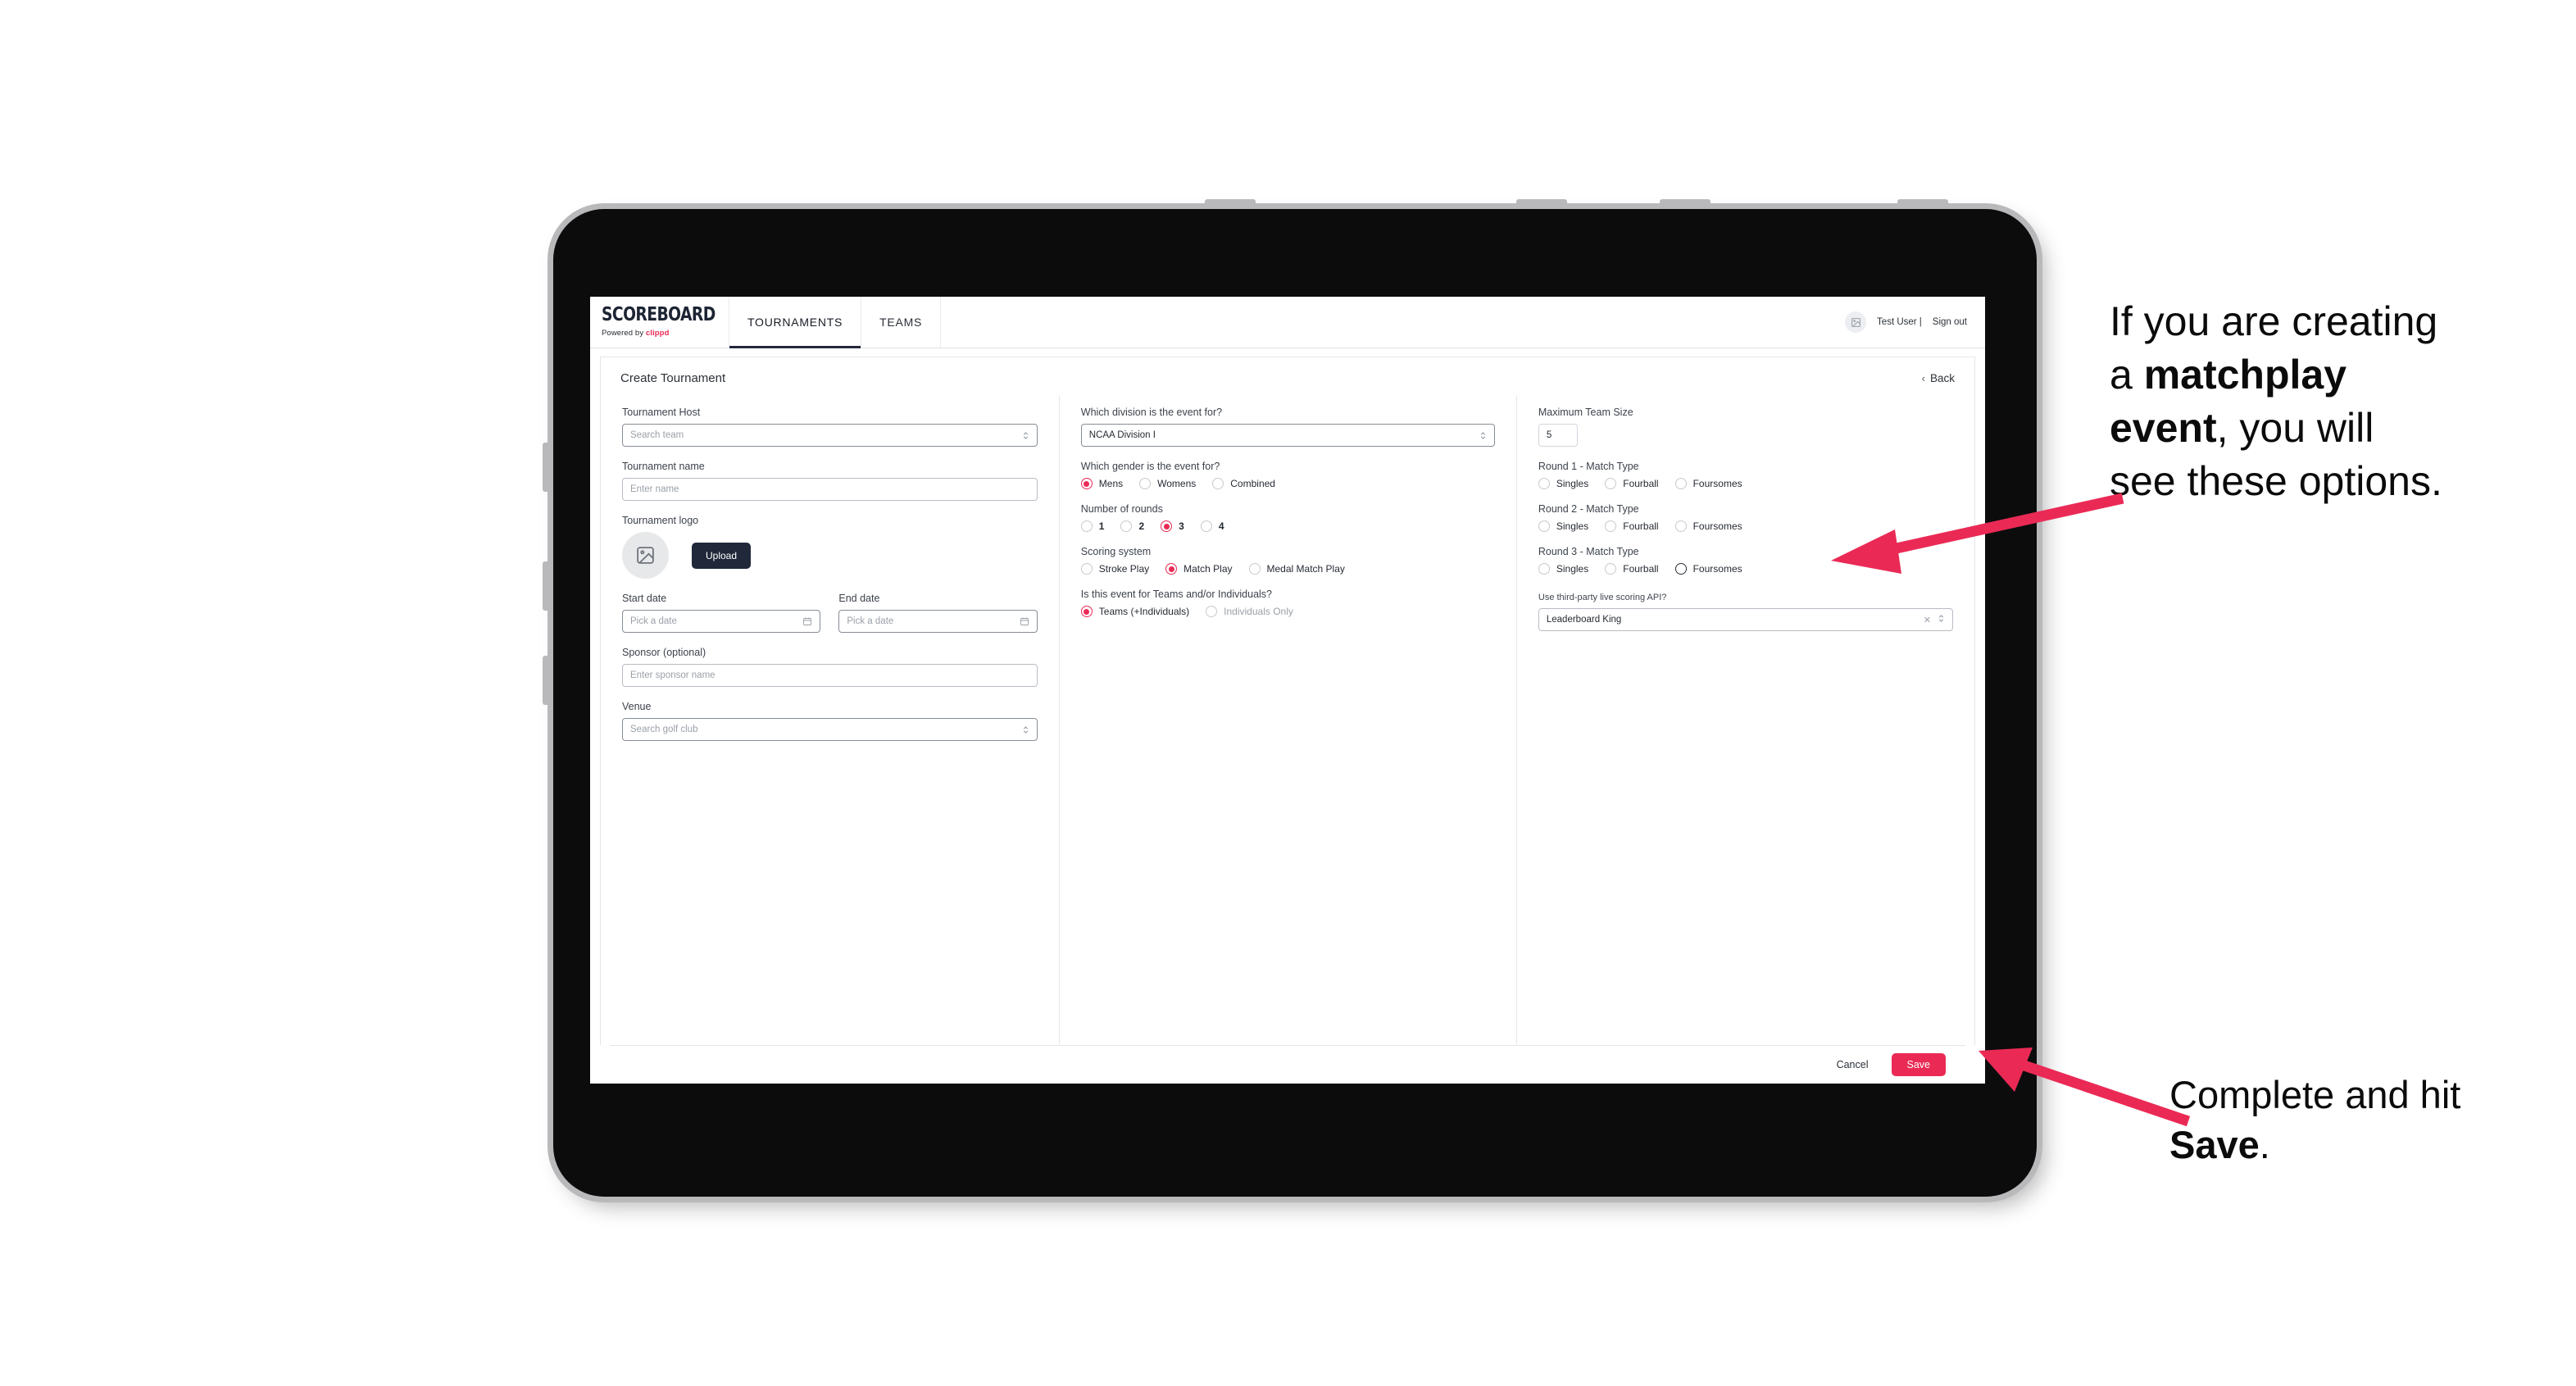  I want to click on annotation-save-text: Complete and hit Save., so click(2362, 1120).